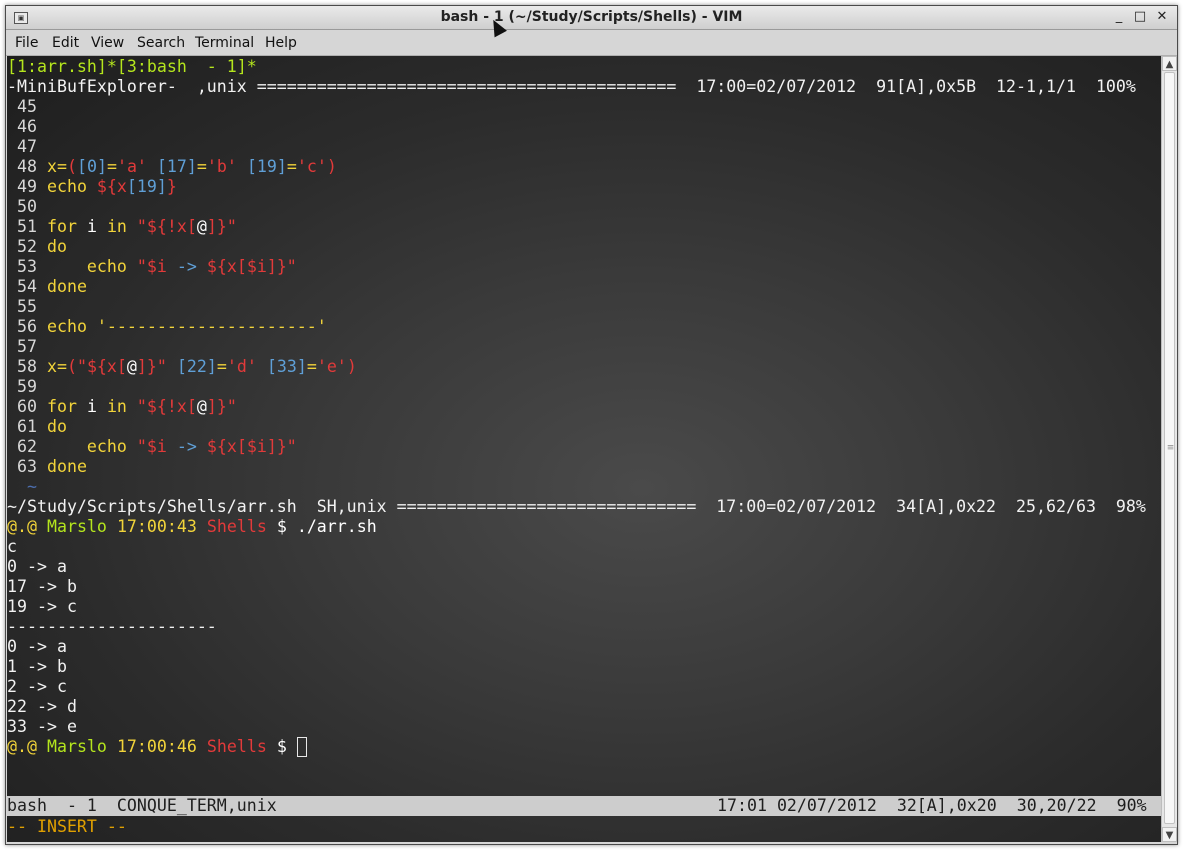  Describe the element at coordinates (22, 126) in the screenshot. I see `code-line-46: 46` at that location.